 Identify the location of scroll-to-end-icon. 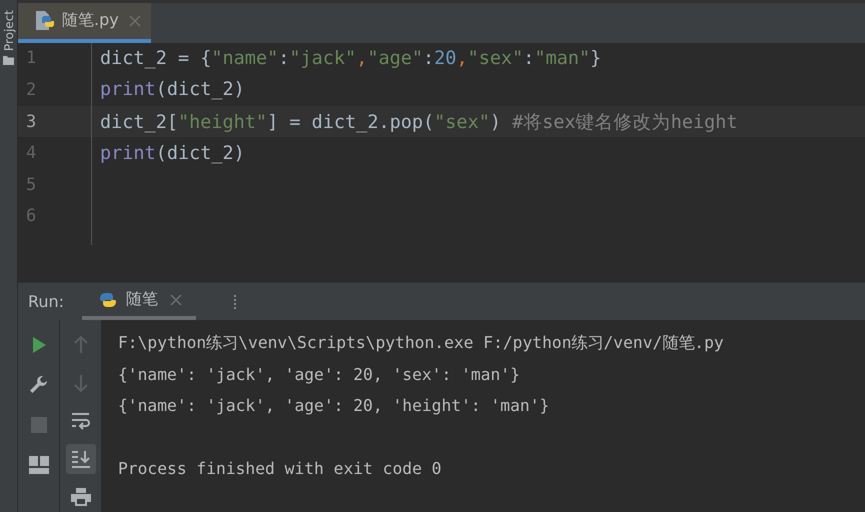
(81, 459).